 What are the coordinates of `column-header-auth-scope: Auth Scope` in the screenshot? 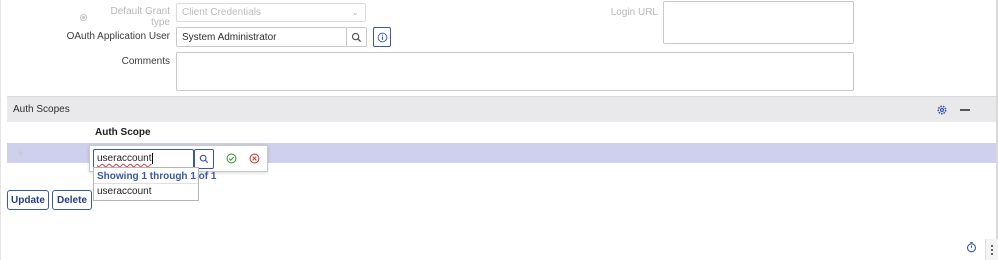 It's located at (123, 132).